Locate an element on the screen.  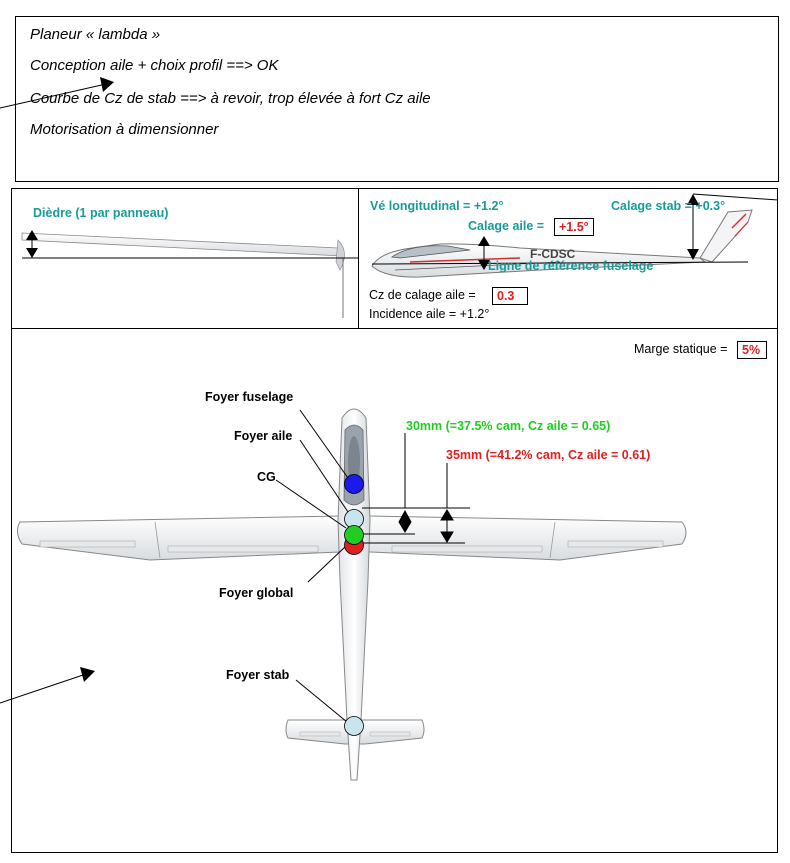
foyer-stab-label: Foyer stab is located at coordinates (258, 675).